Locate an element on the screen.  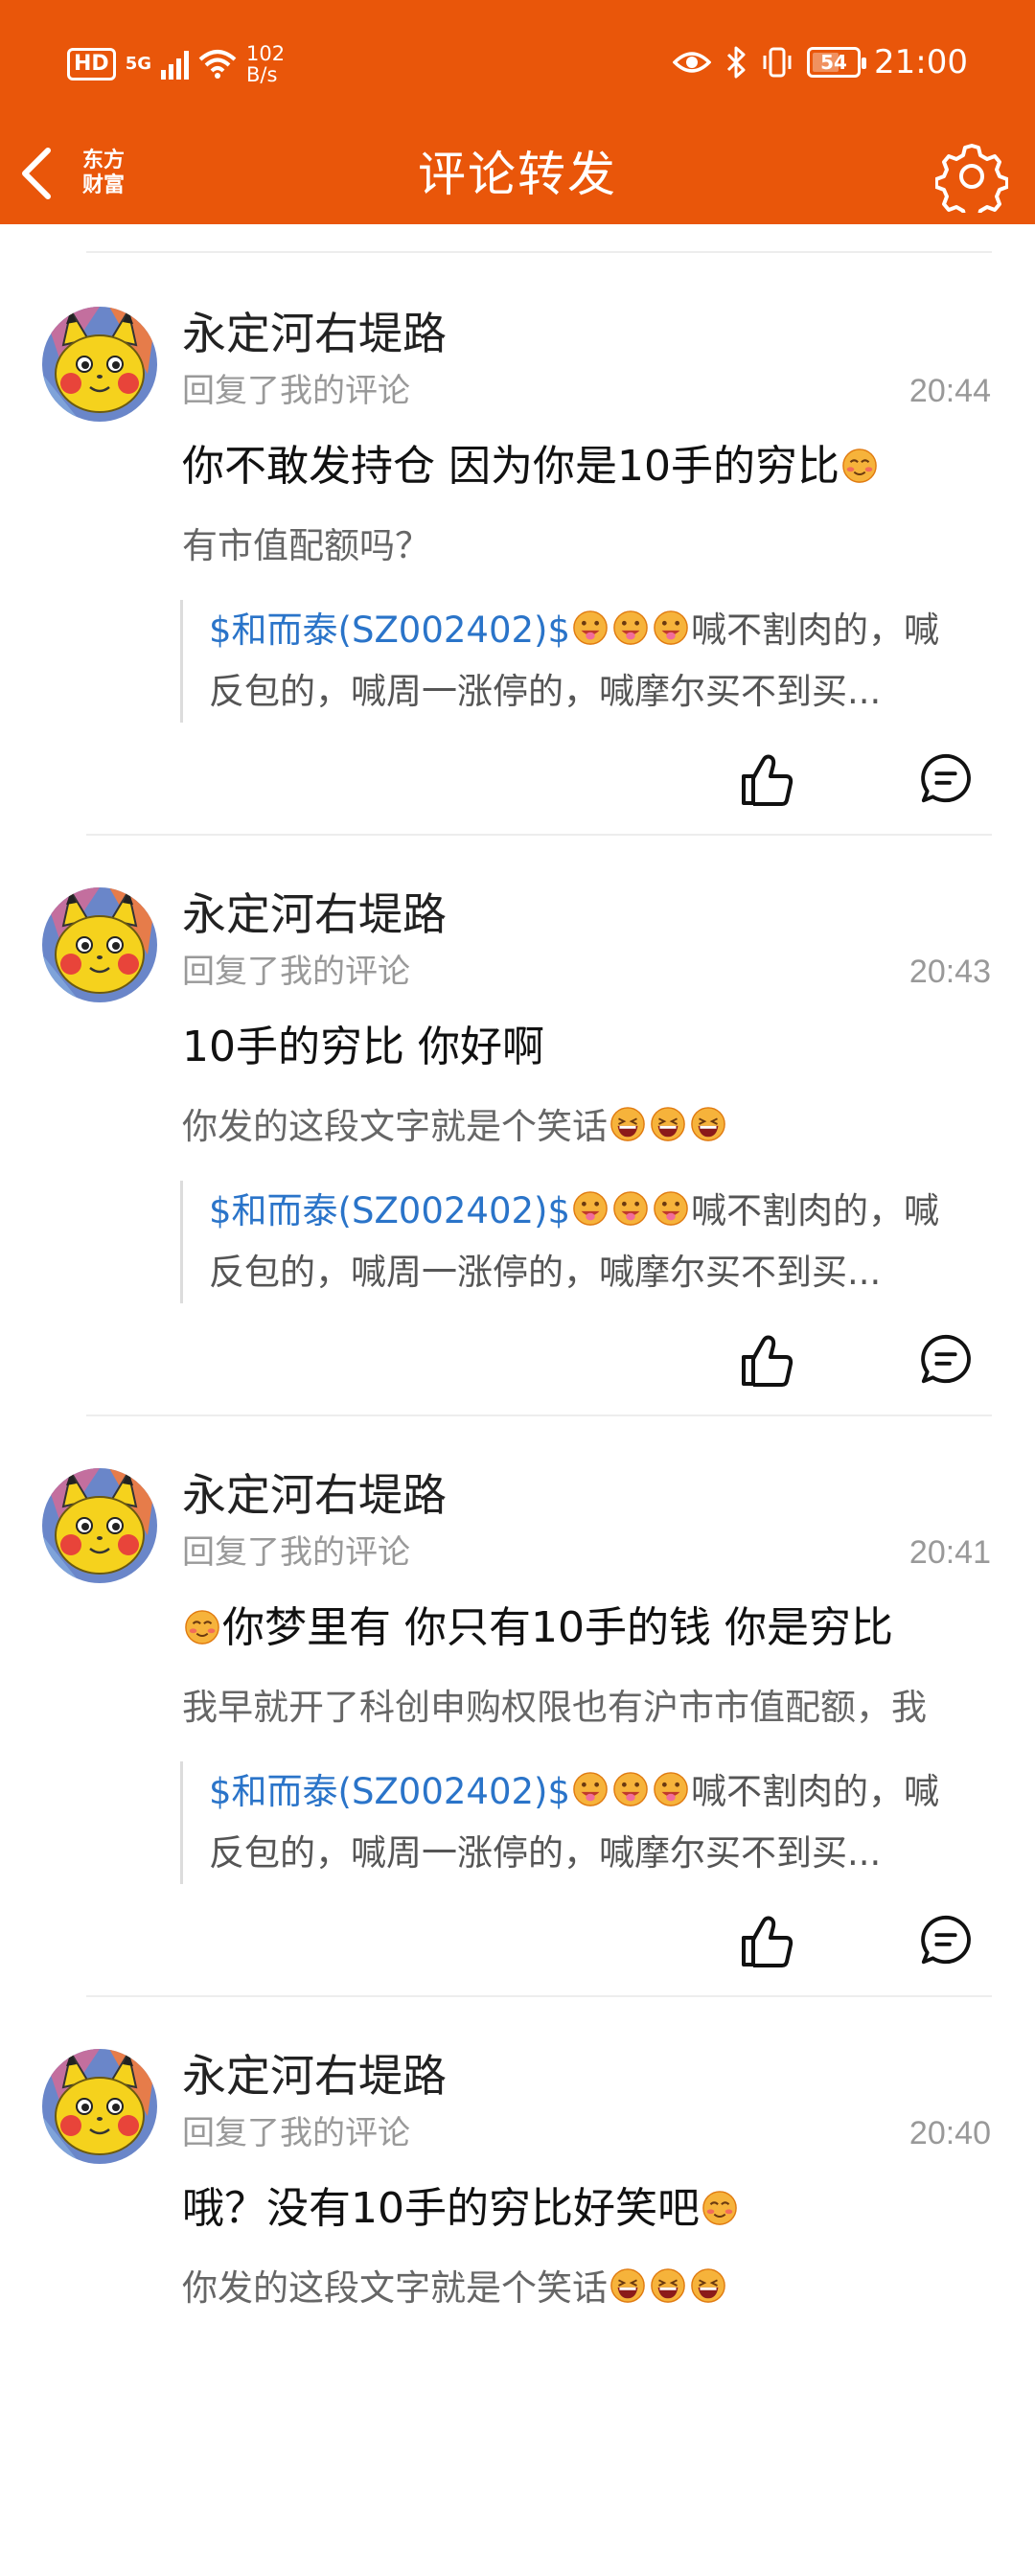
wifi-icon is located at coordinates (217, 64).